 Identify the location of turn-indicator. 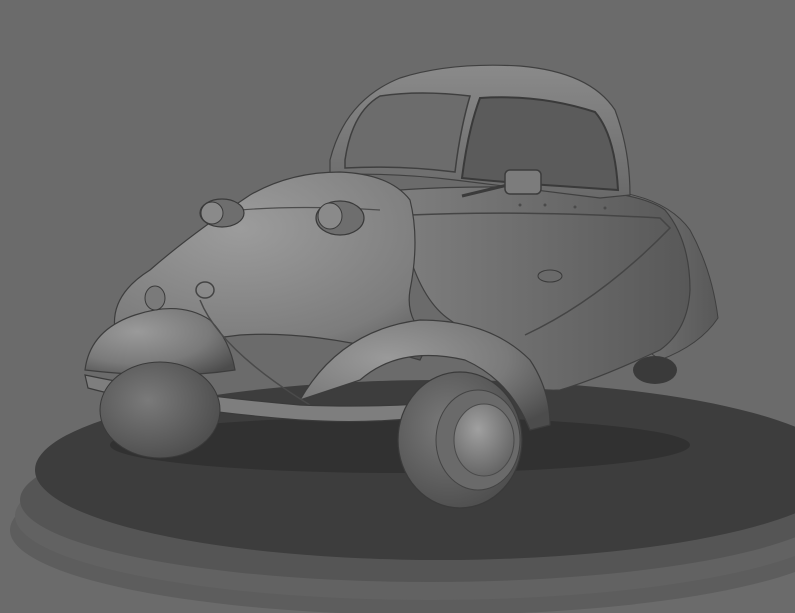
(155, 298).